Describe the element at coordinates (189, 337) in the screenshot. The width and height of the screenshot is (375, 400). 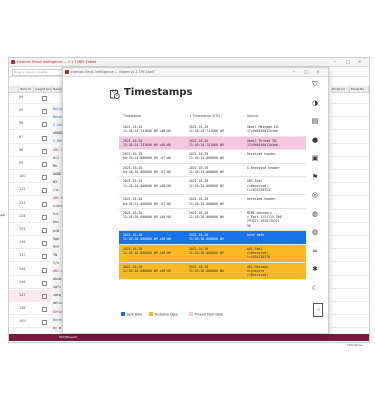
I see `status-bar: 000(Missed)` at that location.